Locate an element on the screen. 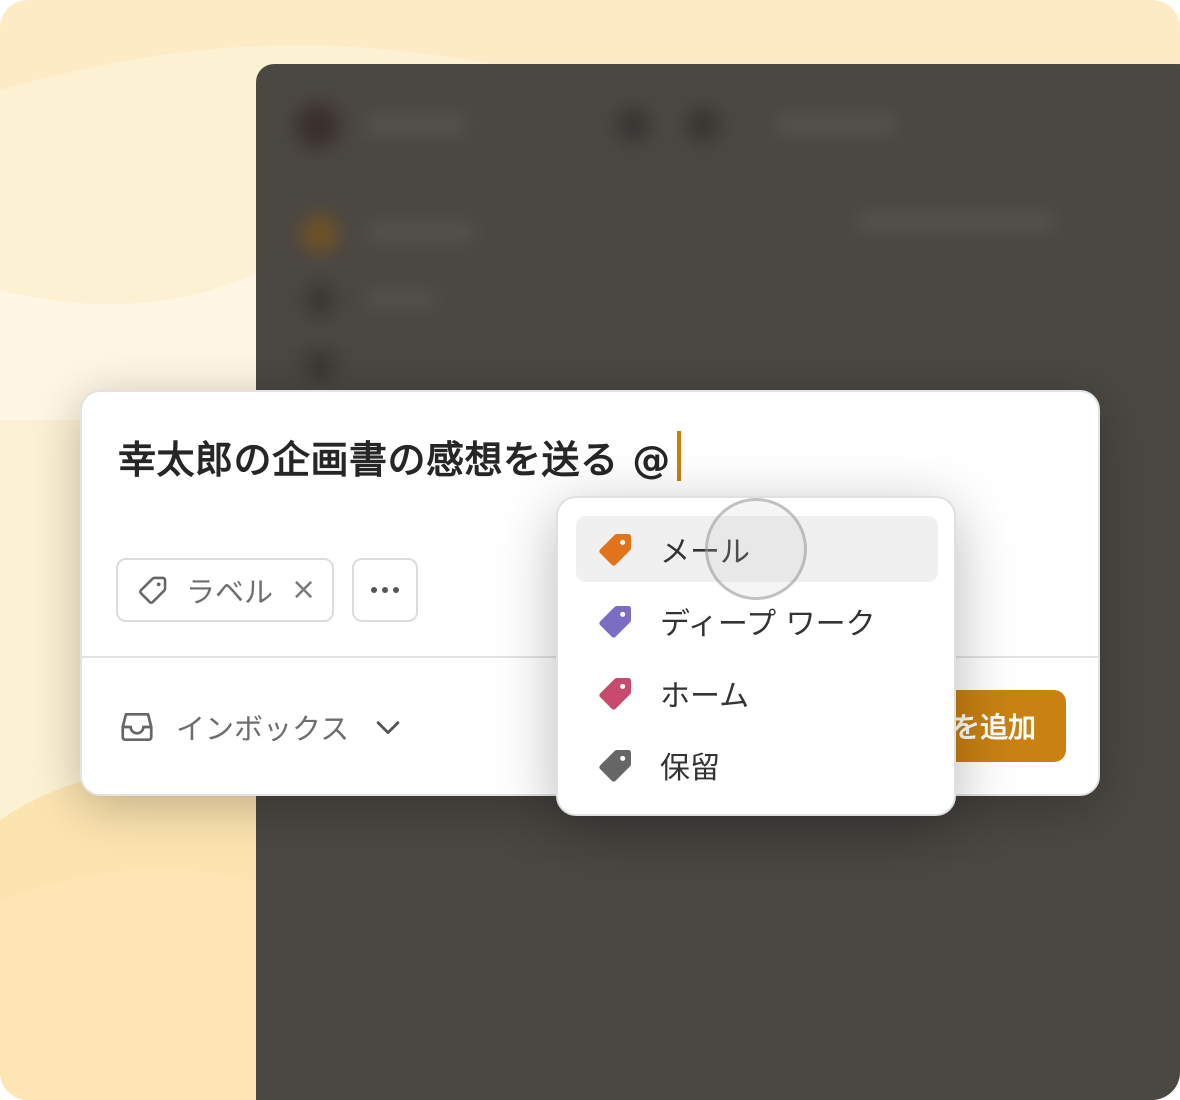  more-icon is located at coordinates (385, 590).